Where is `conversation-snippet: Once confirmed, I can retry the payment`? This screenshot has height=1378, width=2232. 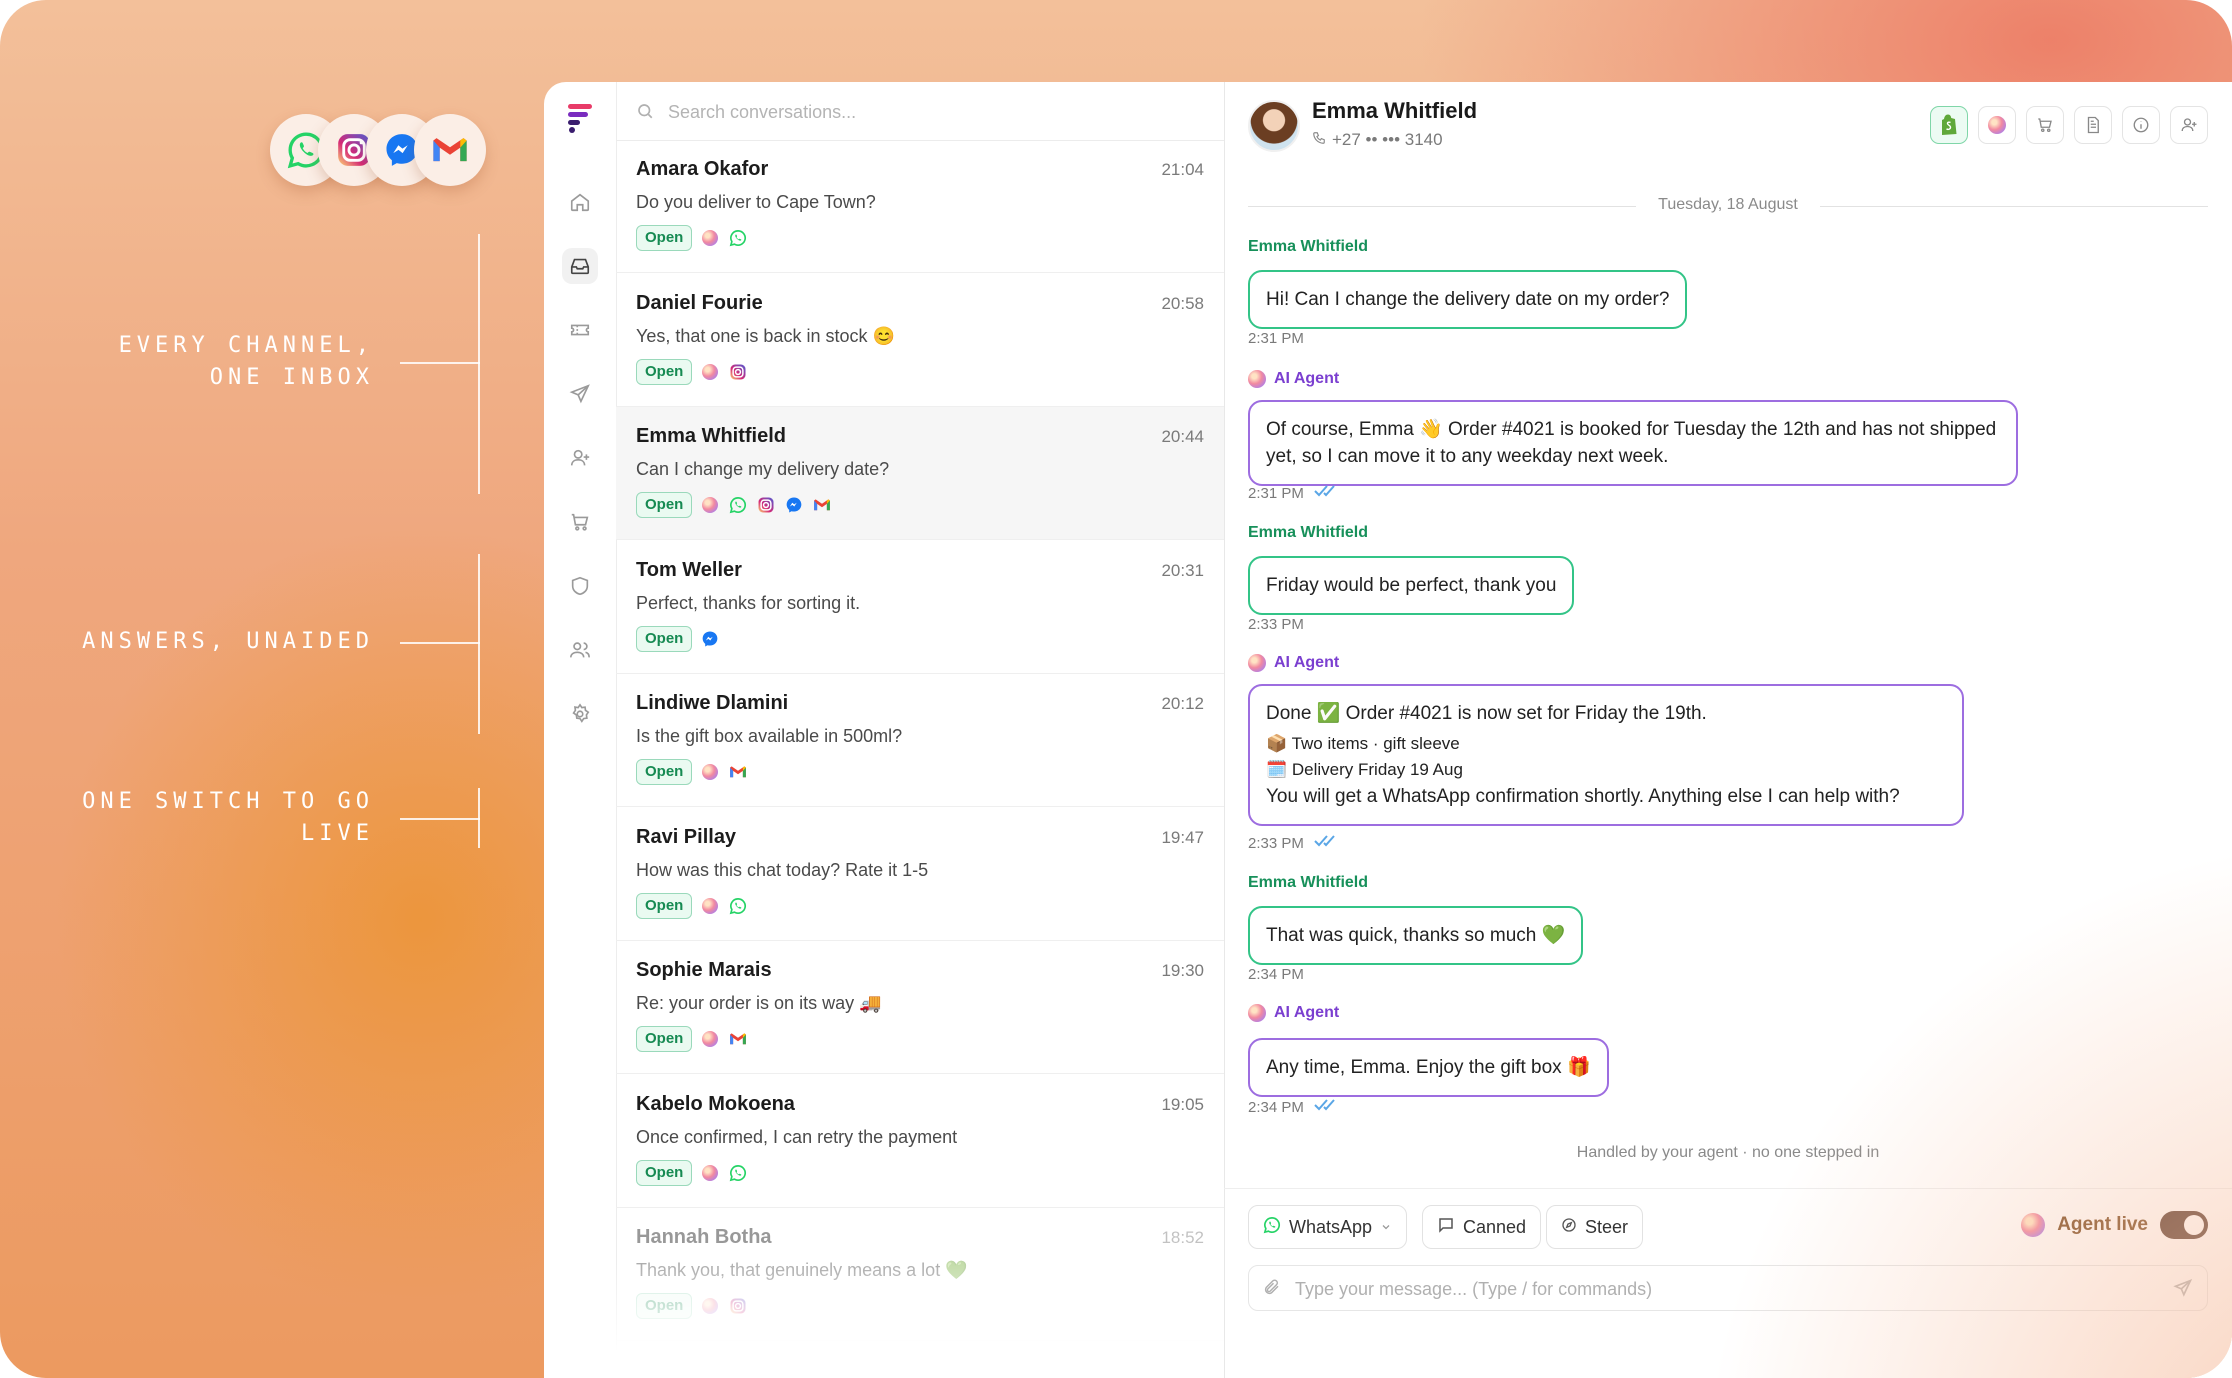 conversation-snippet: Once confirmed, I can retry the payment is located at coordinates (797, 1137).